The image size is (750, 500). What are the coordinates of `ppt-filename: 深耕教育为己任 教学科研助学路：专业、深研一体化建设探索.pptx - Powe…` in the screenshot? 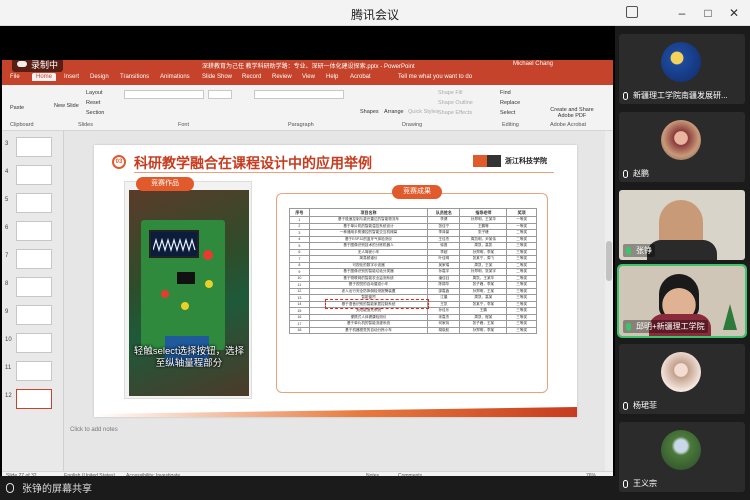 It's located at (308, 67).